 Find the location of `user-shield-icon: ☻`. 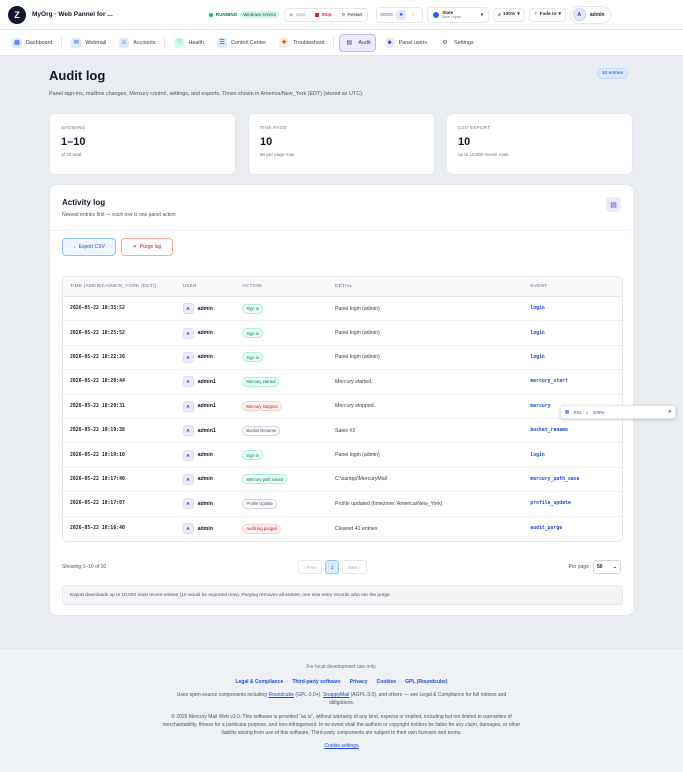

user-shield-icon: ☻ is located at coordinates (389, 42).